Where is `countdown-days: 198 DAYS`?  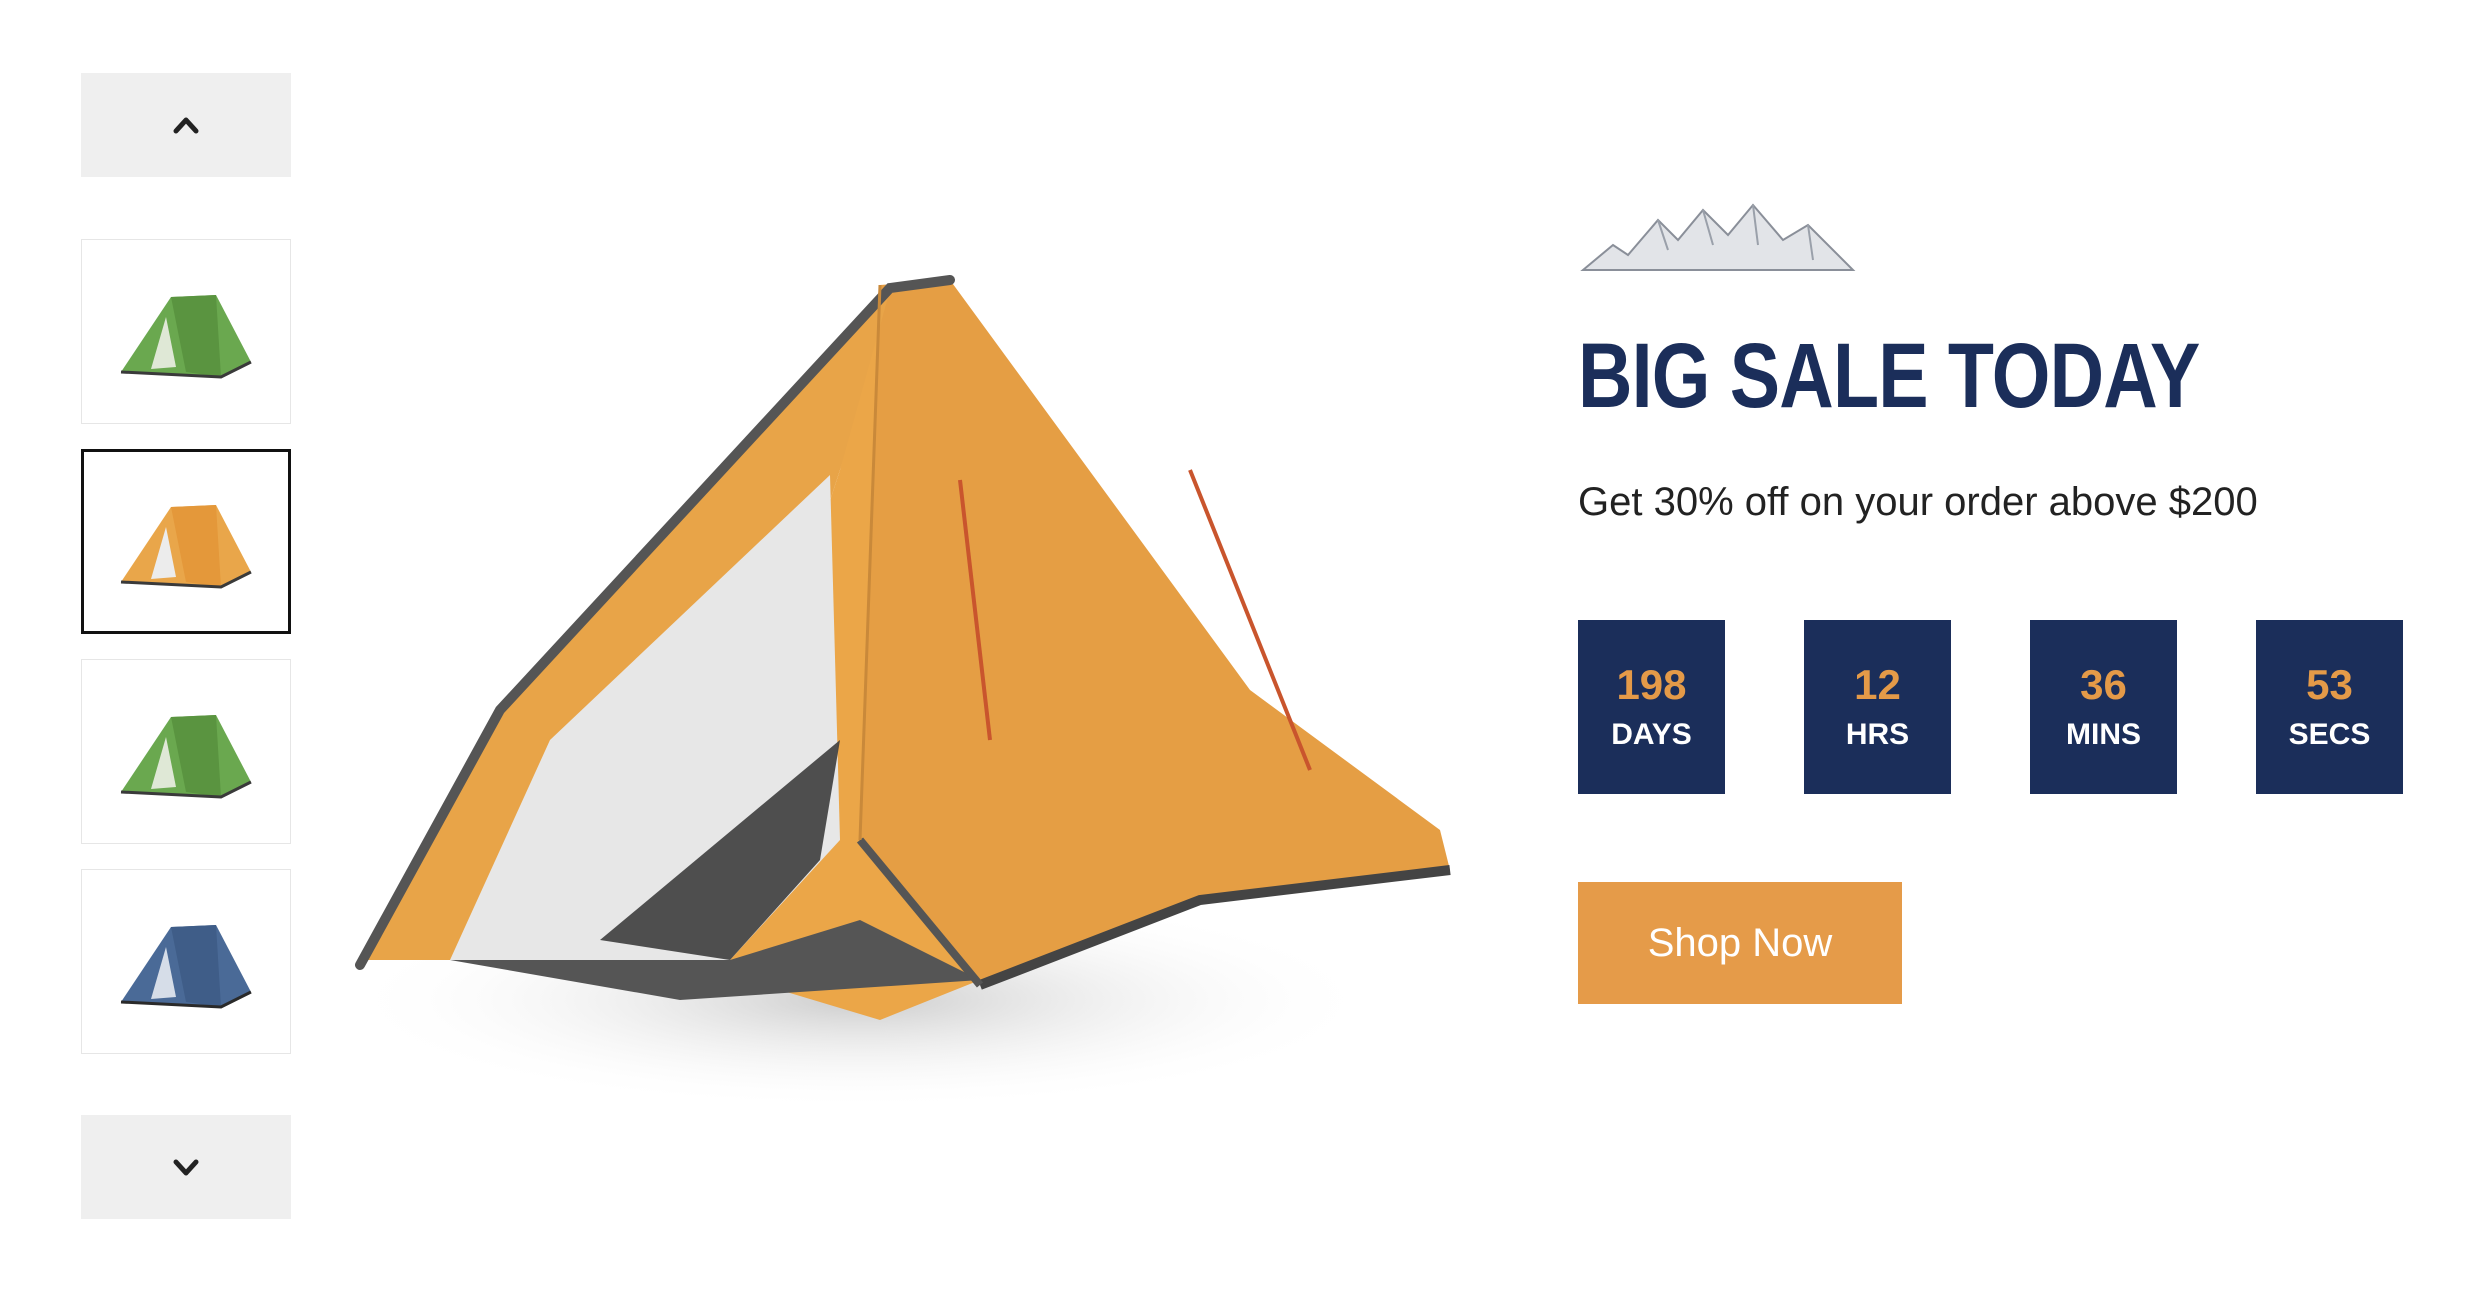 countdown-days: 198 DAYS is located at coordinates (1651, 707).